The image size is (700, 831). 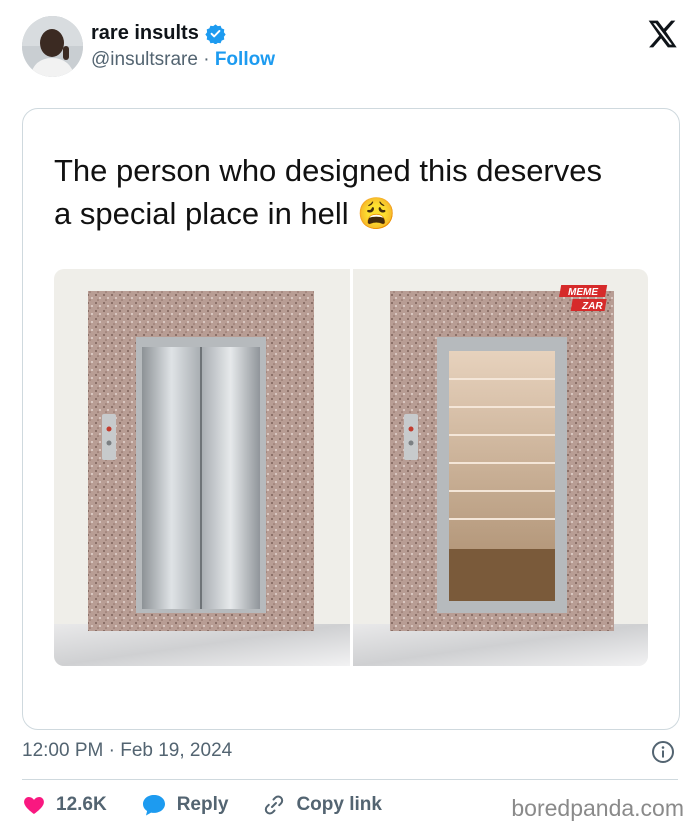 What do you see at coordinates (376, 213) in the screenshot?
I see `weary-face-emoji: 😩` at bounding box center [376, 213].